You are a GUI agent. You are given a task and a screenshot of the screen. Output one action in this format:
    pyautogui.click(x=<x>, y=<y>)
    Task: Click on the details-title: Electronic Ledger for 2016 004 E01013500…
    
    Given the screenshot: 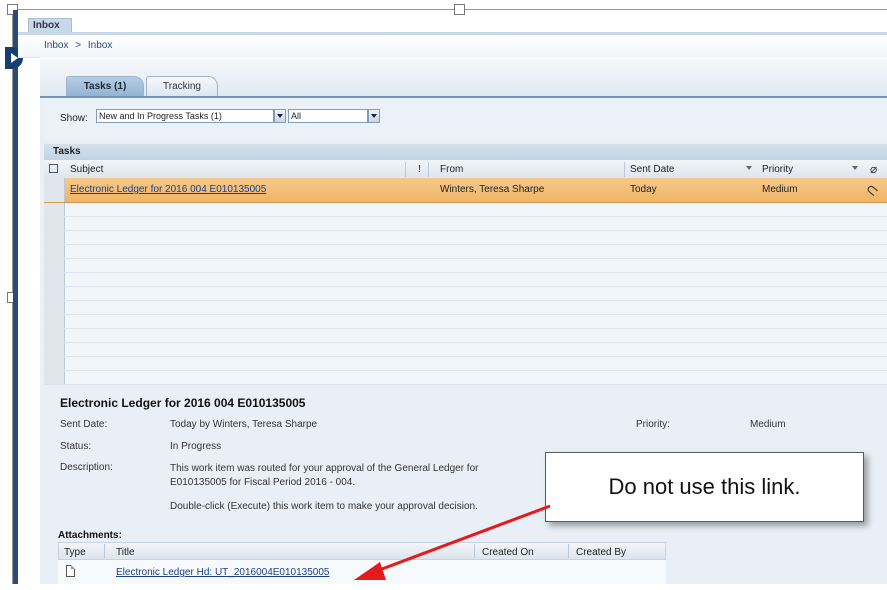 What is the action you would take?
    pyautogui.click(x=183, y=403)
    